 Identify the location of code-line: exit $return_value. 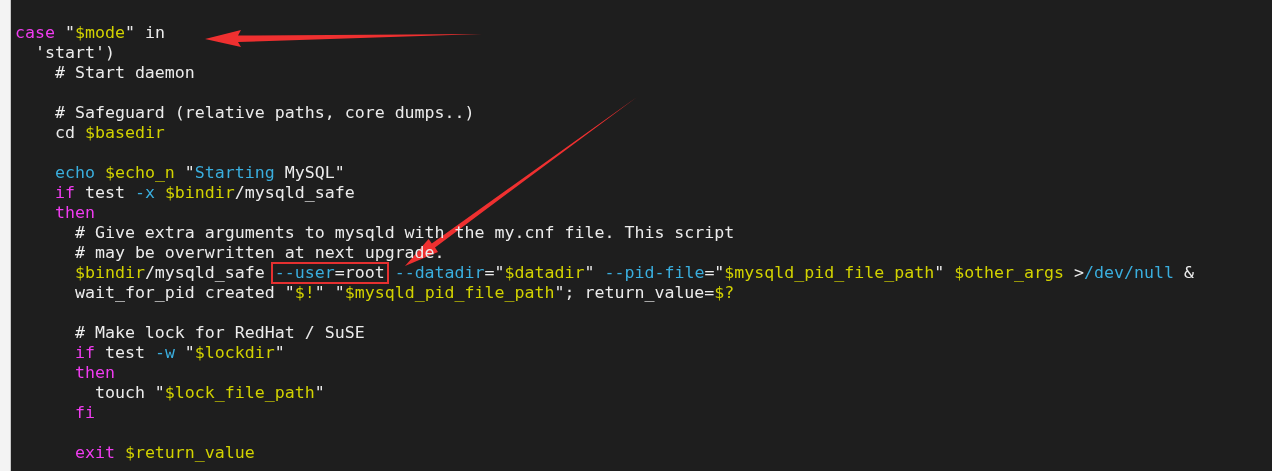
(164, 453).